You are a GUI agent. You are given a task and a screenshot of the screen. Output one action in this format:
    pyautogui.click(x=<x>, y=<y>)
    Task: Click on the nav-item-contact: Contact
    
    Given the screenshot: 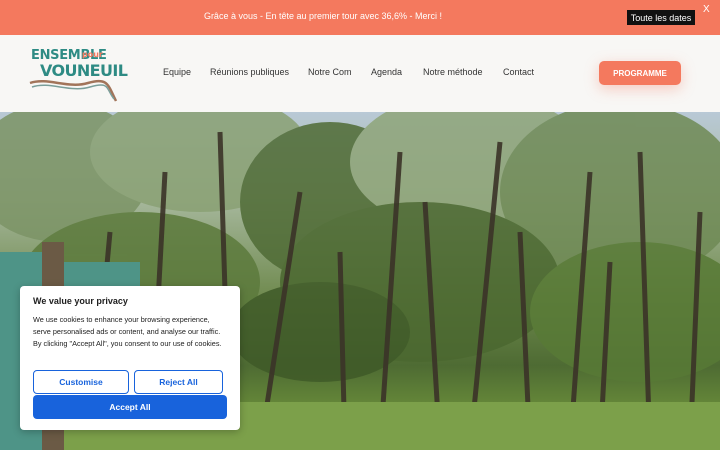 What is the action you would take?
    pyautogui.click(x=518, y=72)
    